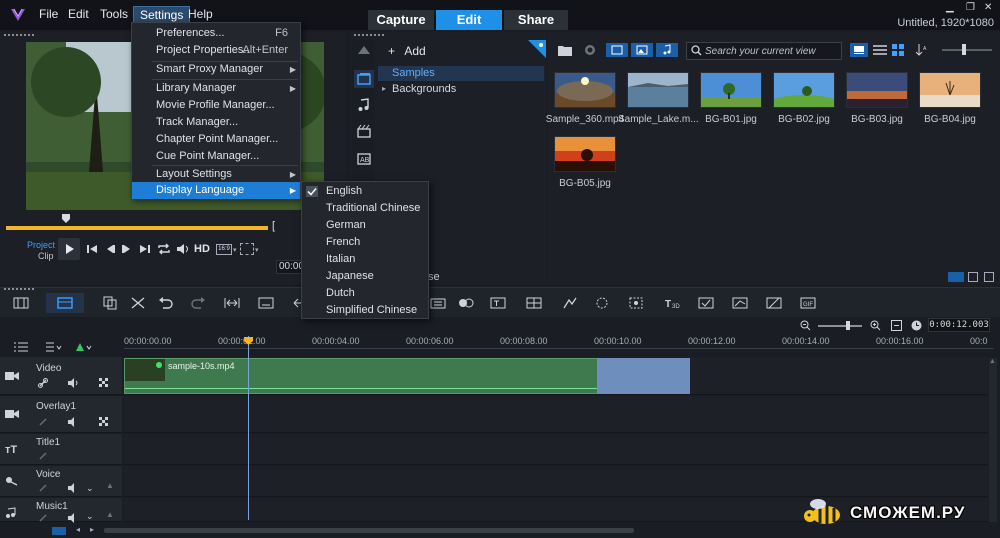  I want to click on timeline-view-button, so click(65, 303).